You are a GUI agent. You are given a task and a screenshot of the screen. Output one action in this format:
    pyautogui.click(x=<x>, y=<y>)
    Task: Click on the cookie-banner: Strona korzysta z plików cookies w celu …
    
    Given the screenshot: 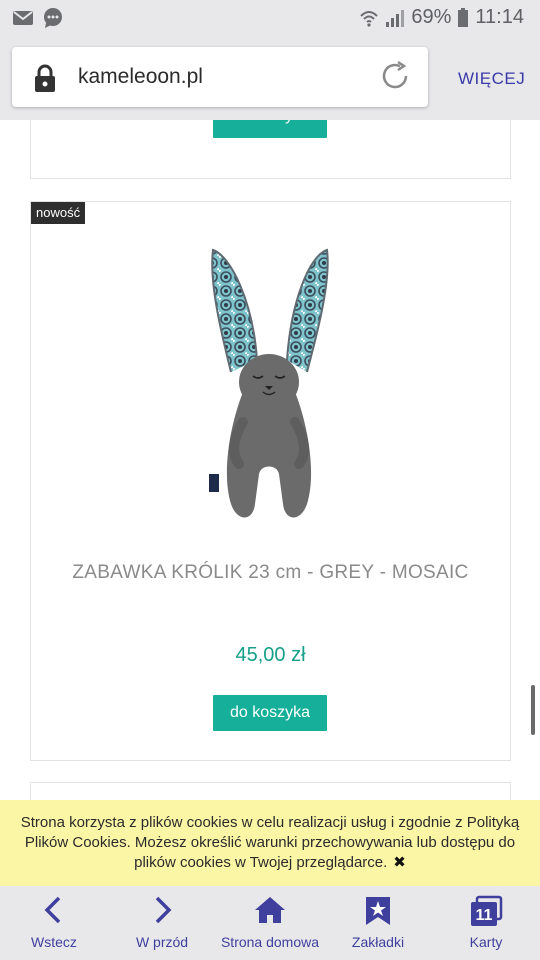 What is the action you would take?
    pyautogui.click(x=270, y=843)
    